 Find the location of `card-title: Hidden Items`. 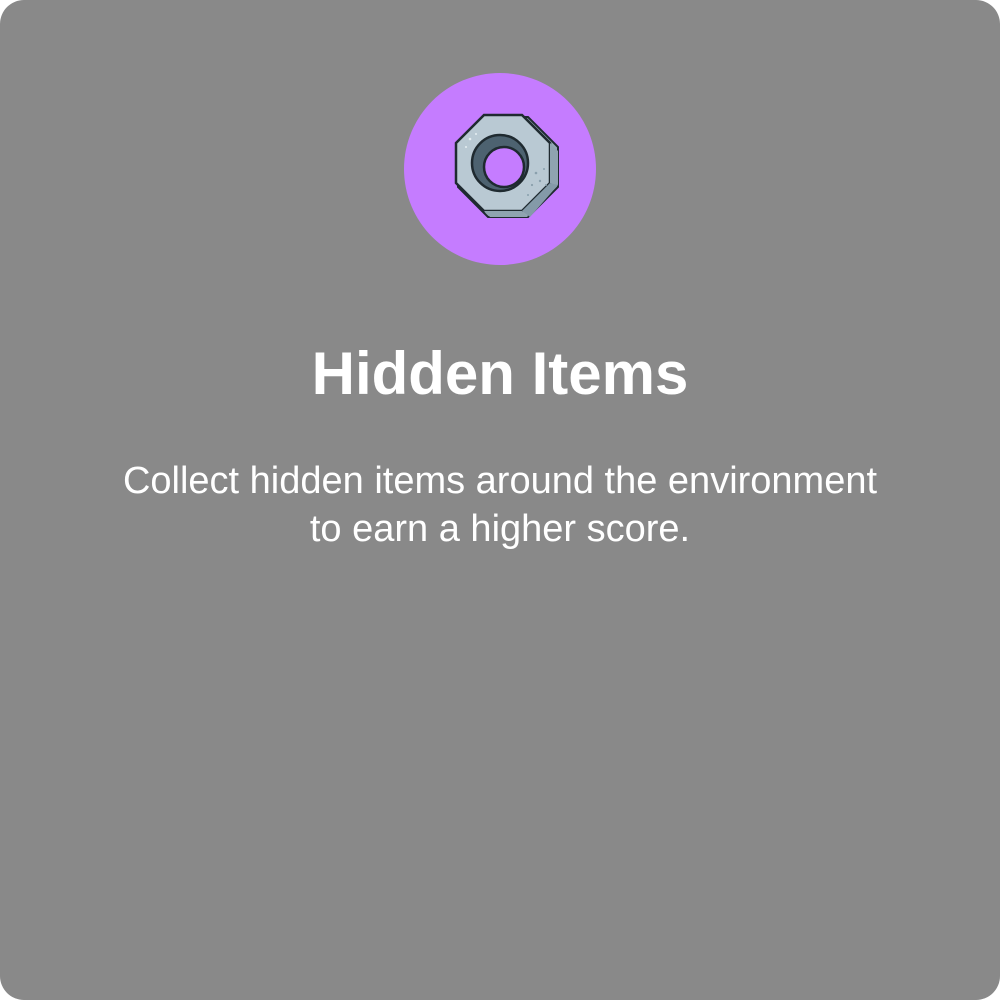

card-title: Hidden Items is located at coordinates (500, 373).